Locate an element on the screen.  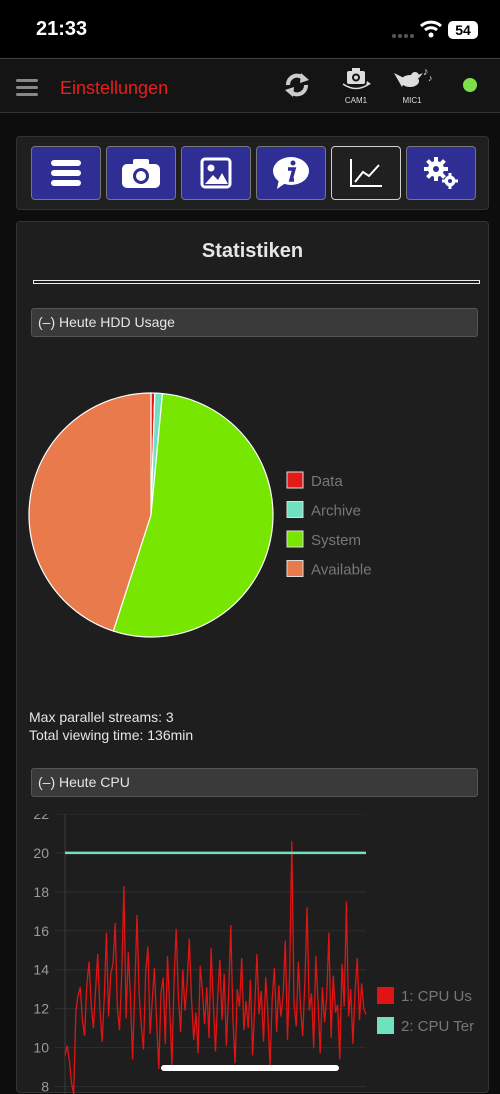
legend-label-archive: Archive is located at coordinates (336, 511).